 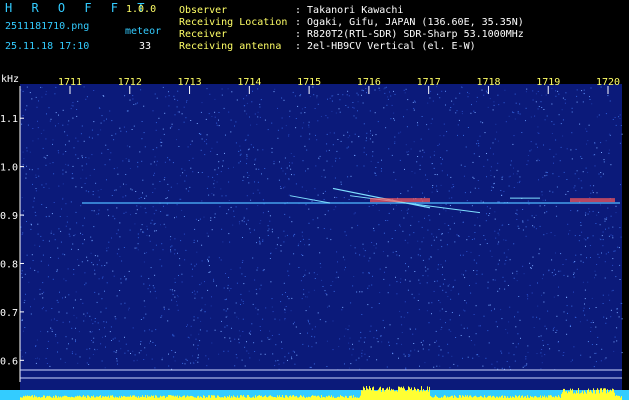 What do you see at coordinates (369, 82) in the screenshot?
I see `time-tick-label: 1716` at bounding box center [369, 82].